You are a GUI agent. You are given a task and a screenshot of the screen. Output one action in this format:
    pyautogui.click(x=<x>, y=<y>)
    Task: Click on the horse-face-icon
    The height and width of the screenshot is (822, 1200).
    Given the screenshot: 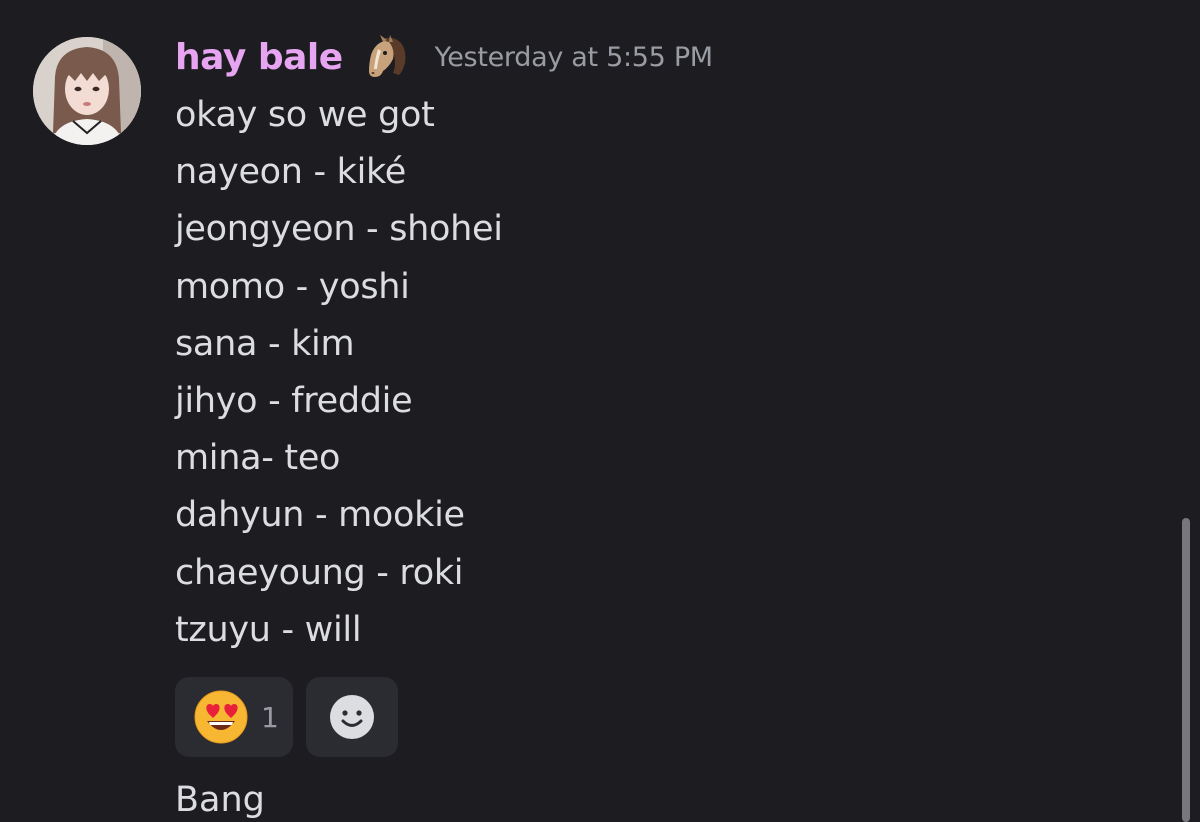 What is the action you would take?
    pyautogui.click(x=387, y=57)
    